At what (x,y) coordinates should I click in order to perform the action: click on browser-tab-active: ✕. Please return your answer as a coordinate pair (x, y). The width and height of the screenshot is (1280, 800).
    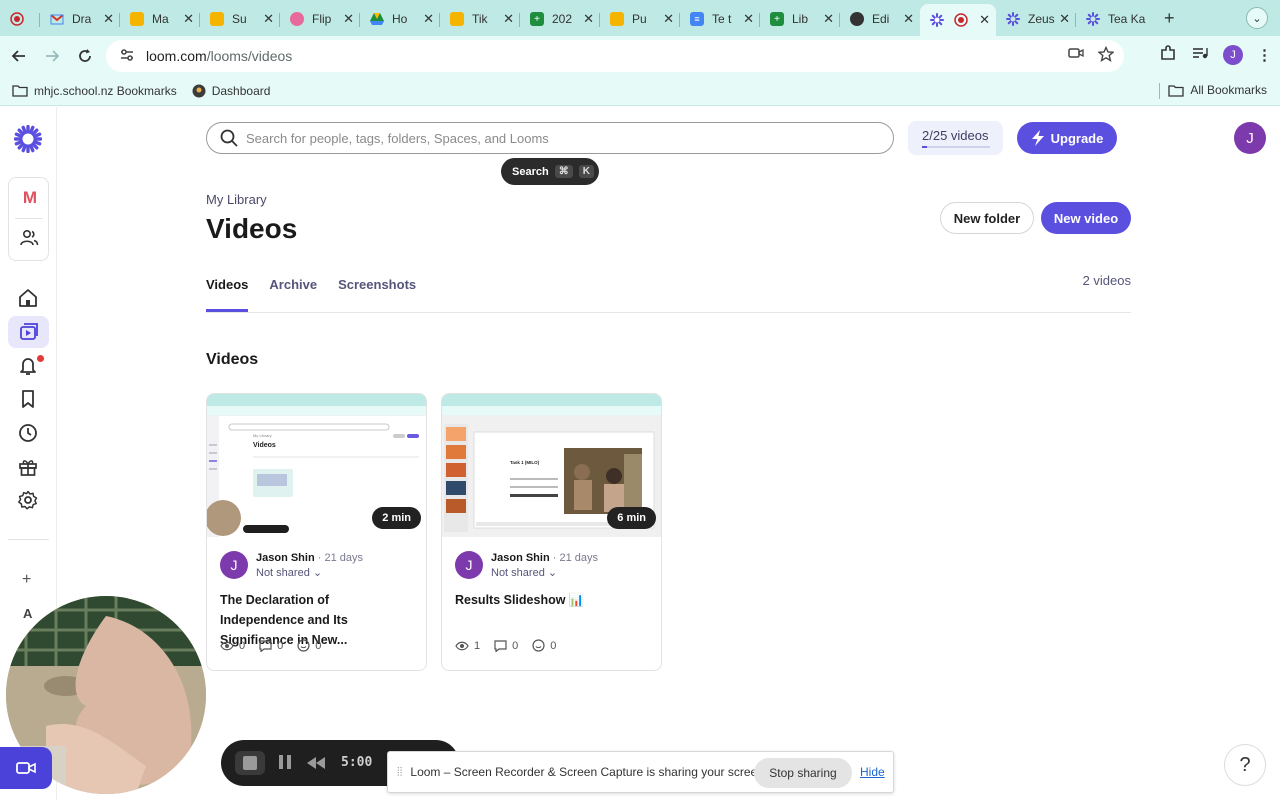
    Looking at the image, I should click on (958, 20).